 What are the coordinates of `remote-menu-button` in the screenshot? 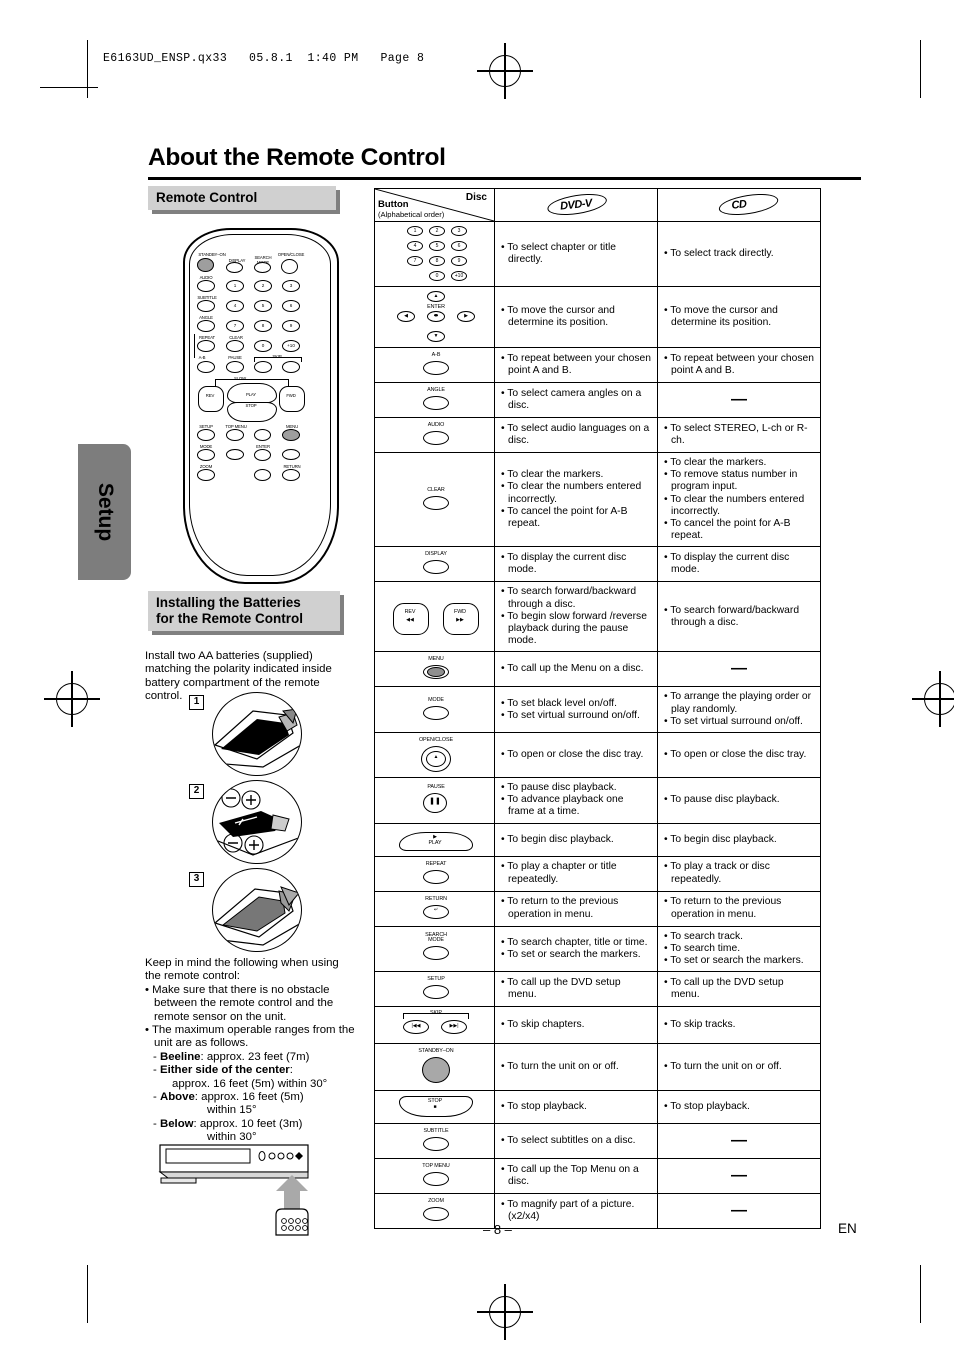 It's located at (291, 435).